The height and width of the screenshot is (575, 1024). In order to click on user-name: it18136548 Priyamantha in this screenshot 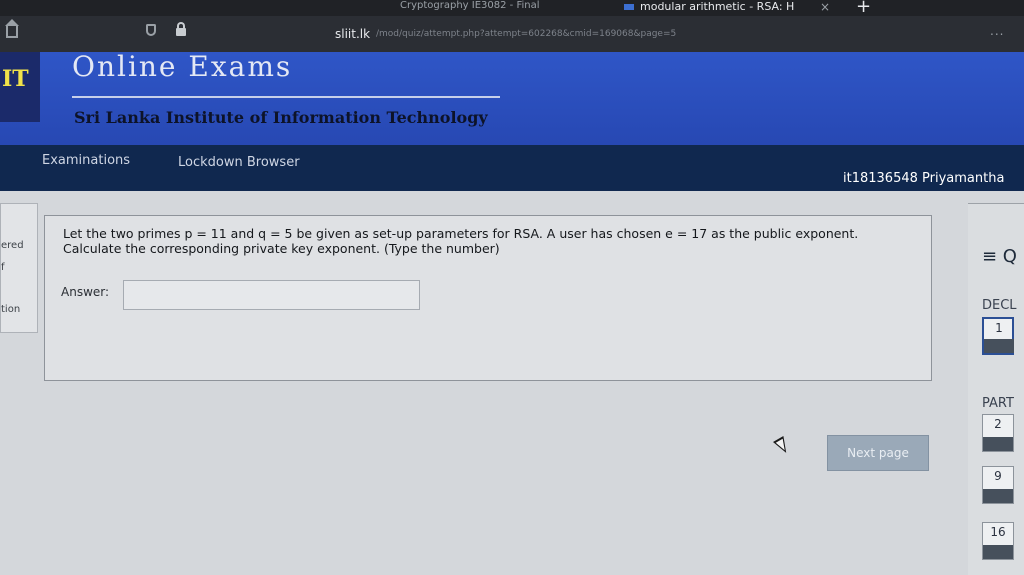, I will do `click(923, 178)`.